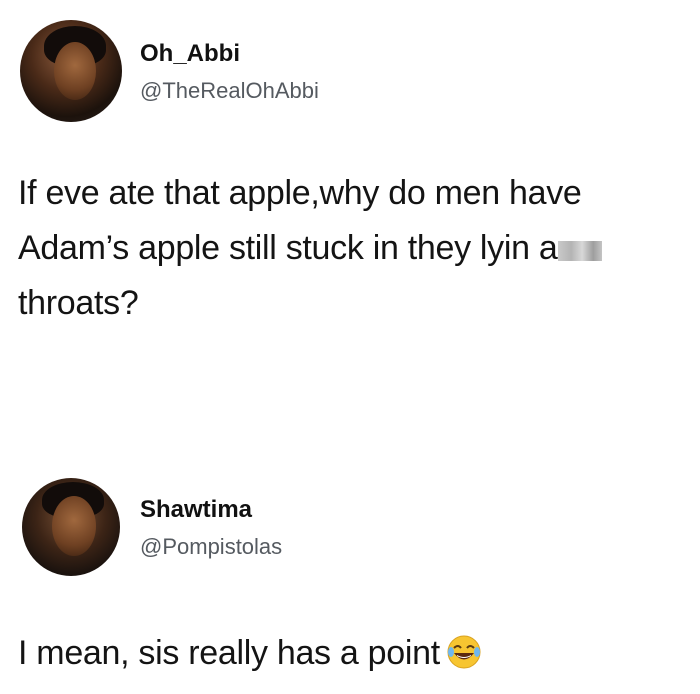  Describe the element at coordinates (229, 91) in the screenshot. I see `user-handle: @TheRealOhAbbi` at that location.